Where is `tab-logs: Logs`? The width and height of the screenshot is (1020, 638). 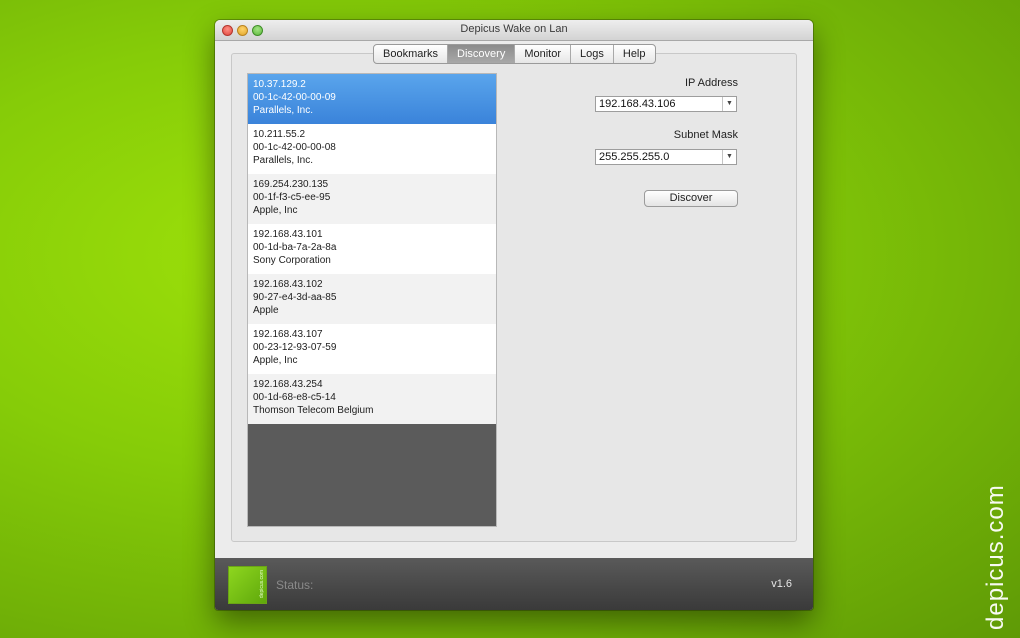 tab-logs: Logs is located at coordinates (592, 54).